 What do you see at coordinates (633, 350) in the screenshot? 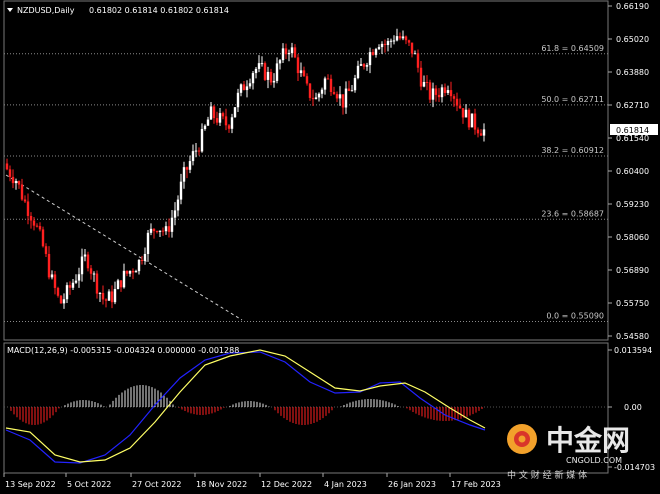
I see `macd-tick: 0.013594` at bounding box center [633, 350].